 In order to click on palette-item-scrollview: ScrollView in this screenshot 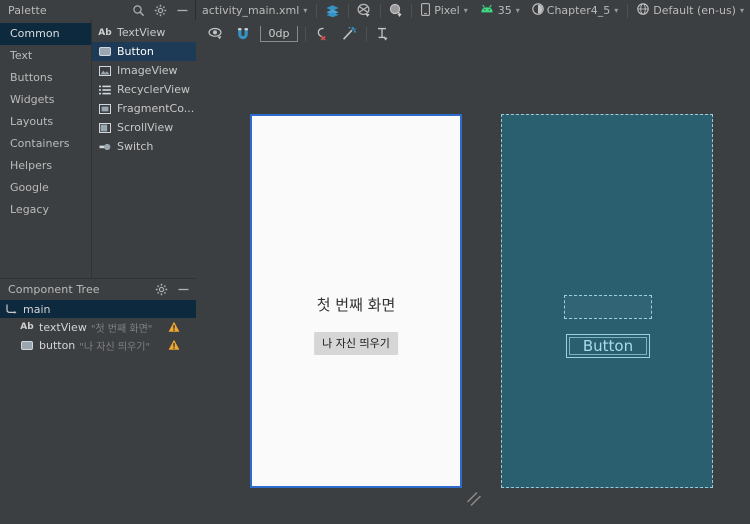, I will do `click(144, 127)`.